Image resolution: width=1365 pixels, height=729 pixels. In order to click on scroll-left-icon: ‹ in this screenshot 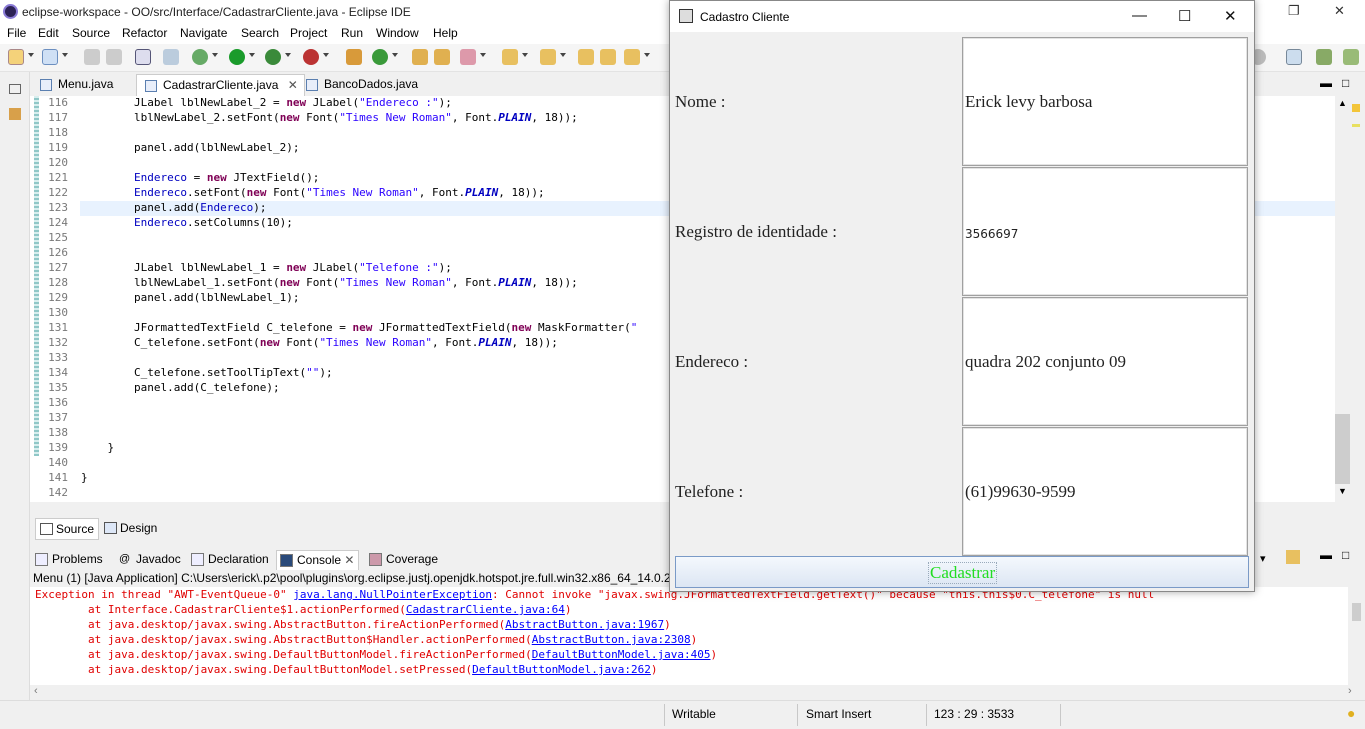, I will do `click(36, 691)`.